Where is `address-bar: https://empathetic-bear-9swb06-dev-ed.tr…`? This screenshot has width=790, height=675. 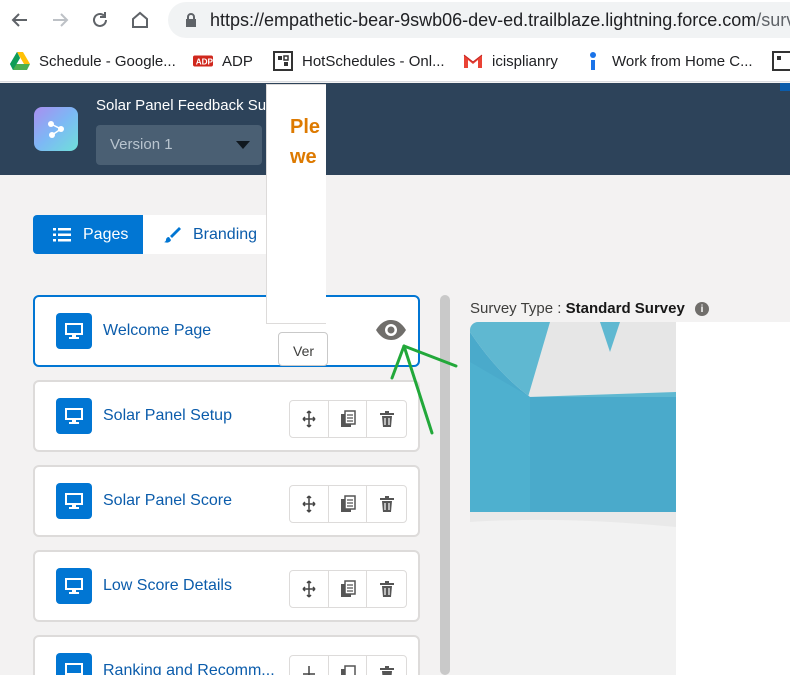 address-bar: https://empathetic-bear-9swb06-dev-ed.tr… is located at coordinates (479, 20).